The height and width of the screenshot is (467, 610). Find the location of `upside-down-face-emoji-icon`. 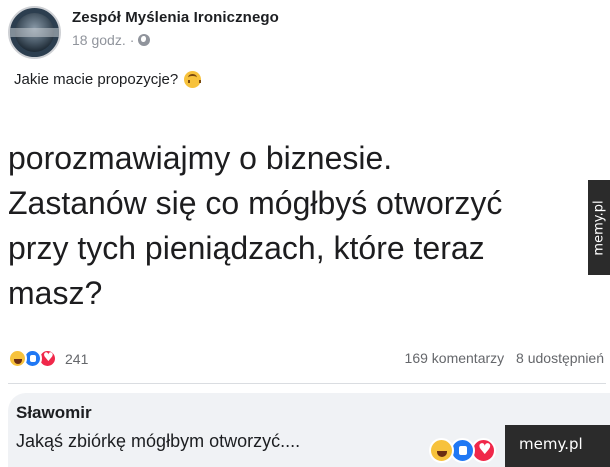

upside-down-face-emoji-icon is located at coordinates (193, 79).